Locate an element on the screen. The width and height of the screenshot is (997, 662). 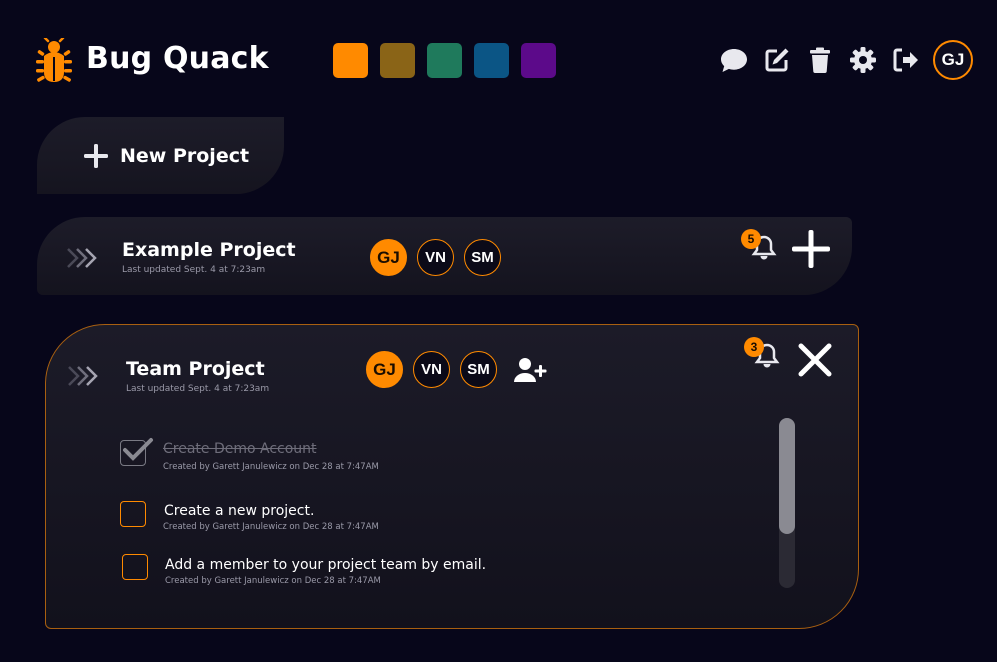
chat-icon is located at coordinates (734, 60).